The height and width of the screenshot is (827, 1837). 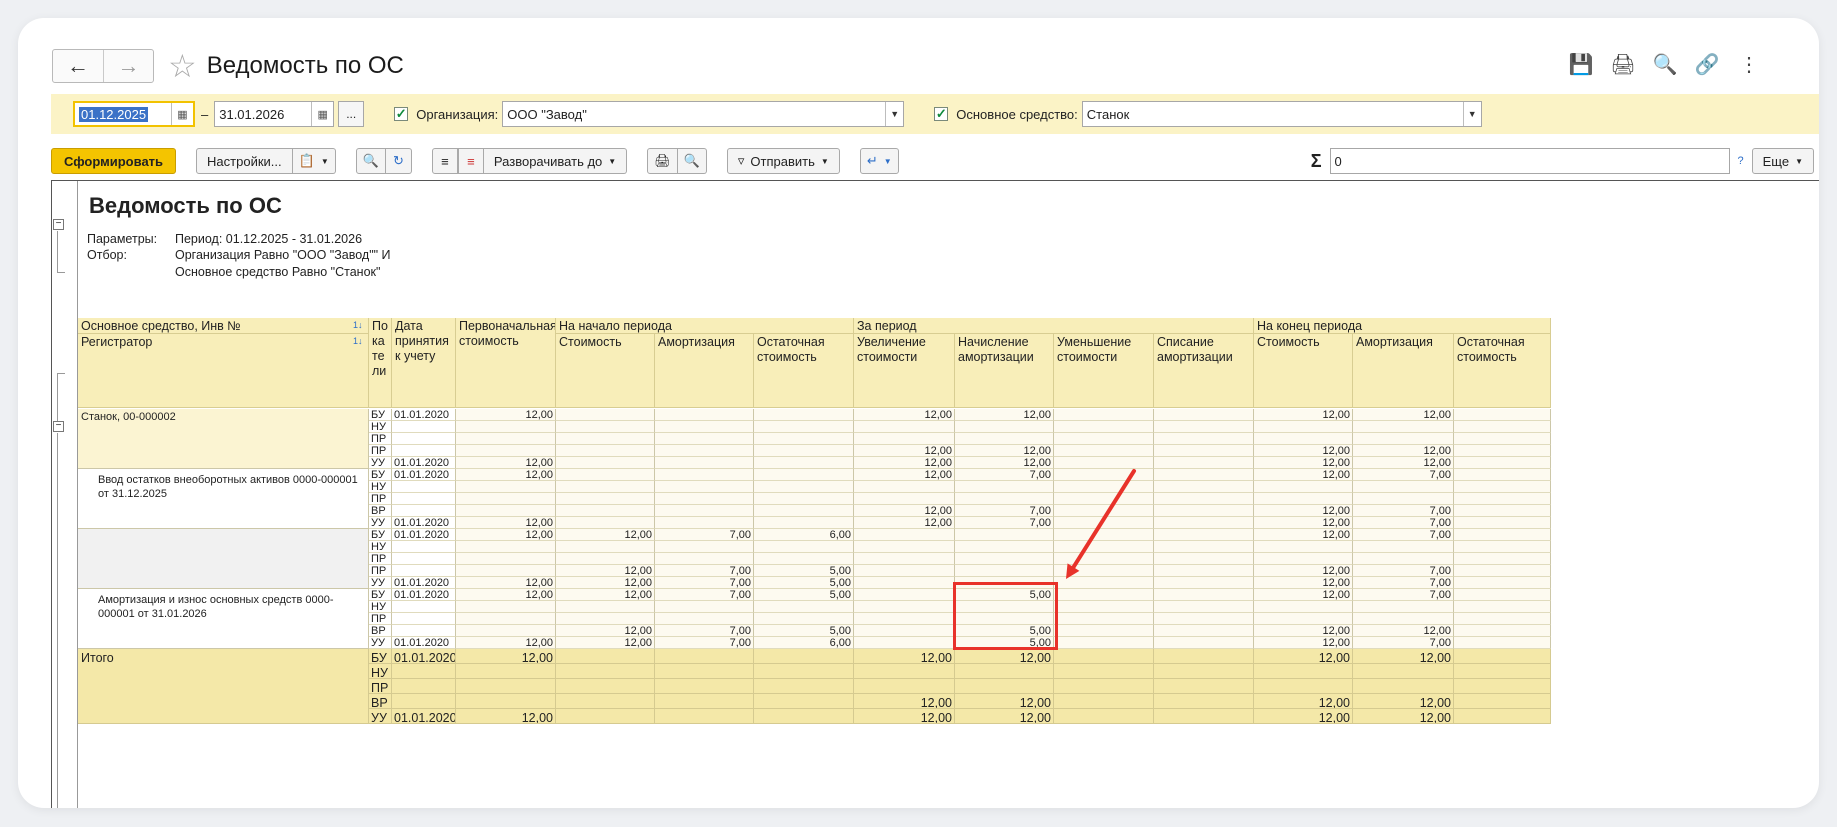 I want to click on params-value: Период: 01.12.2025 - 31.01.2026, so click(x=269, y=239).